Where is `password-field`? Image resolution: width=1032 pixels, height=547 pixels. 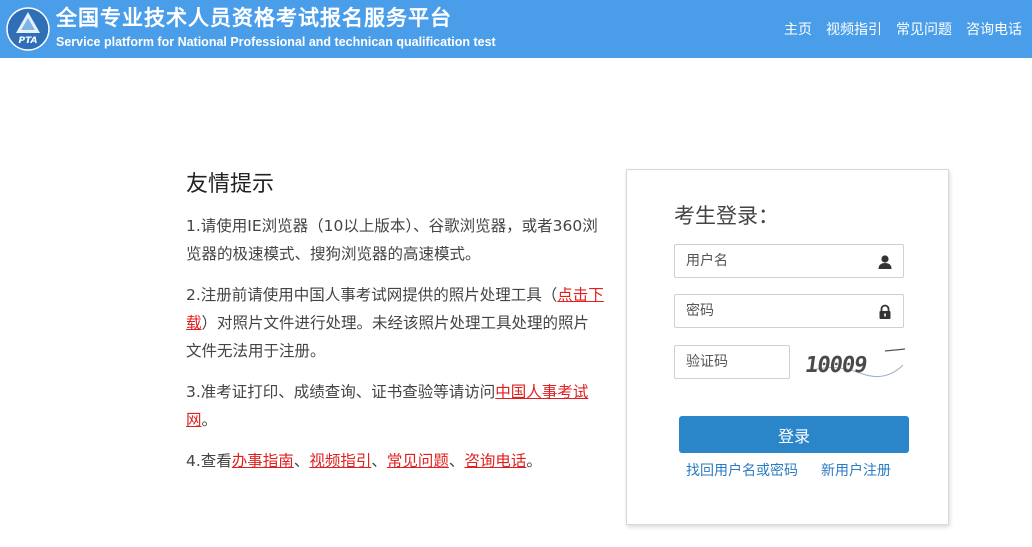
password-field is located at coordinates (789, 311).